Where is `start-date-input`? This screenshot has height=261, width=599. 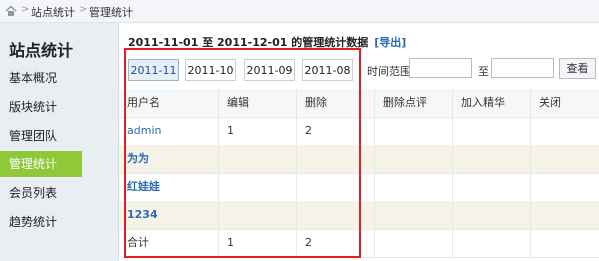 start-date-input is located at coordinates (440, 68).